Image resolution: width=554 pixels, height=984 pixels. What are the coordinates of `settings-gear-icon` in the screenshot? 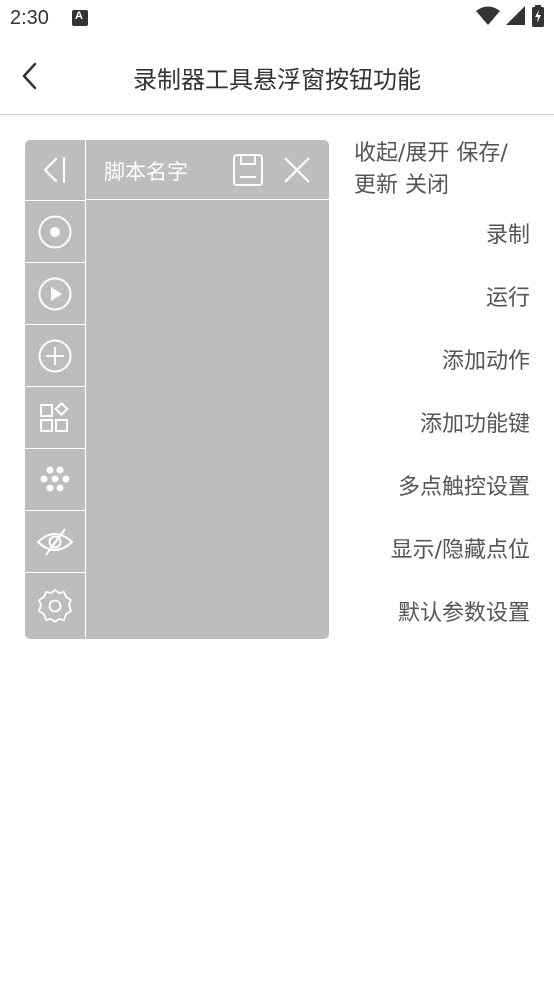 It's located at (55, 606).